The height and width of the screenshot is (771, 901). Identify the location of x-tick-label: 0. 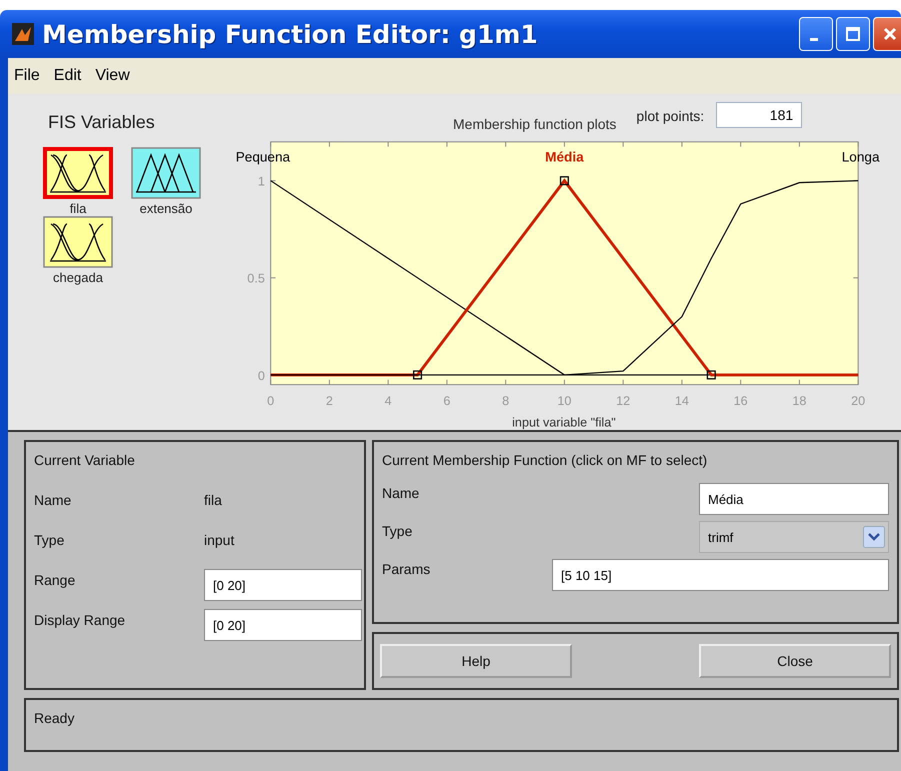
(270, 401).